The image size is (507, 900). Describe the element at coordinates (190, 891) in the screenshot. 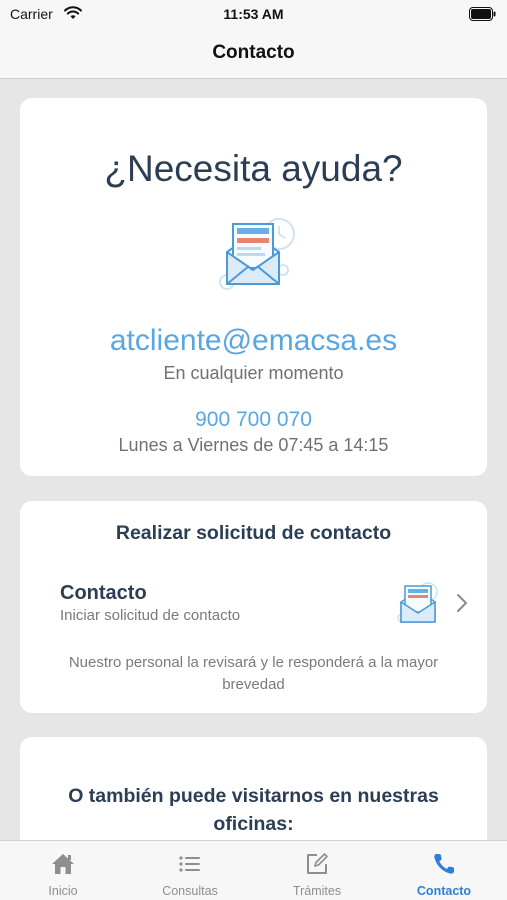

I see `tab-label: Consultas` at that location.